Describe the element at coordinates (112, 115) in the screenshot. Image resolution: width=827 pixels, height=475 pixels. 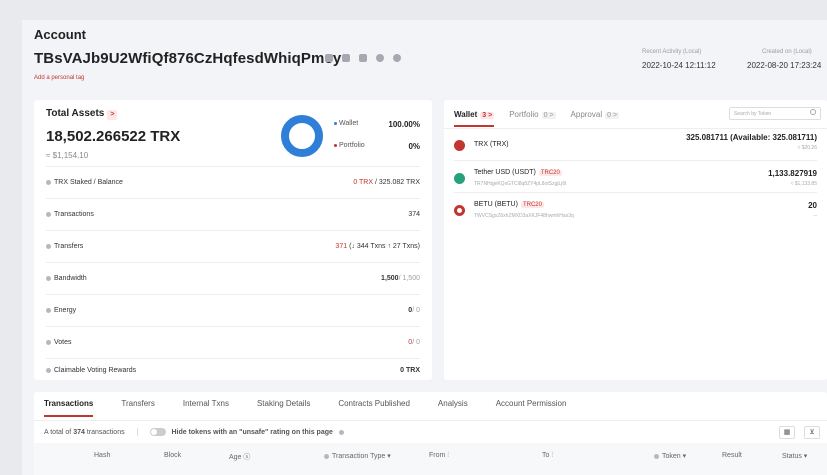
I see `chevron-right-icon: >` at that location.